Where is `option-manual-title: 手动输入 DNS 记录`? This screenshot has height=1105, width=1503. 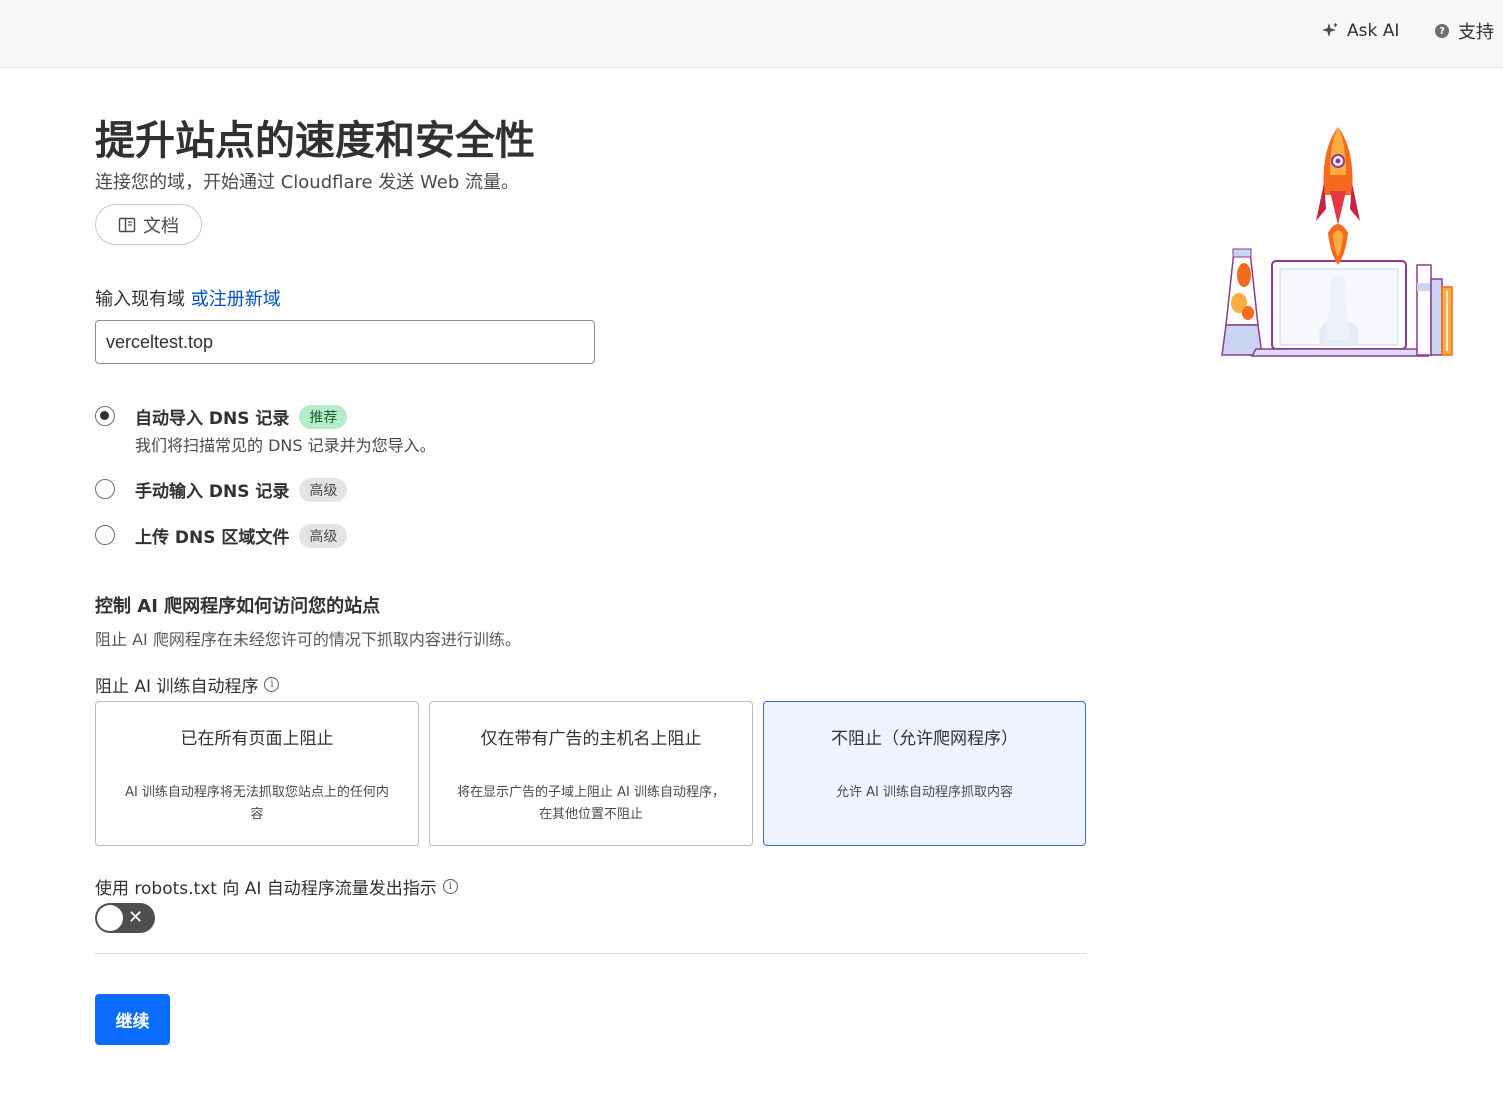
option-manual-title: 手动输入 DNS 记录 is located at coordinates (212, 492).